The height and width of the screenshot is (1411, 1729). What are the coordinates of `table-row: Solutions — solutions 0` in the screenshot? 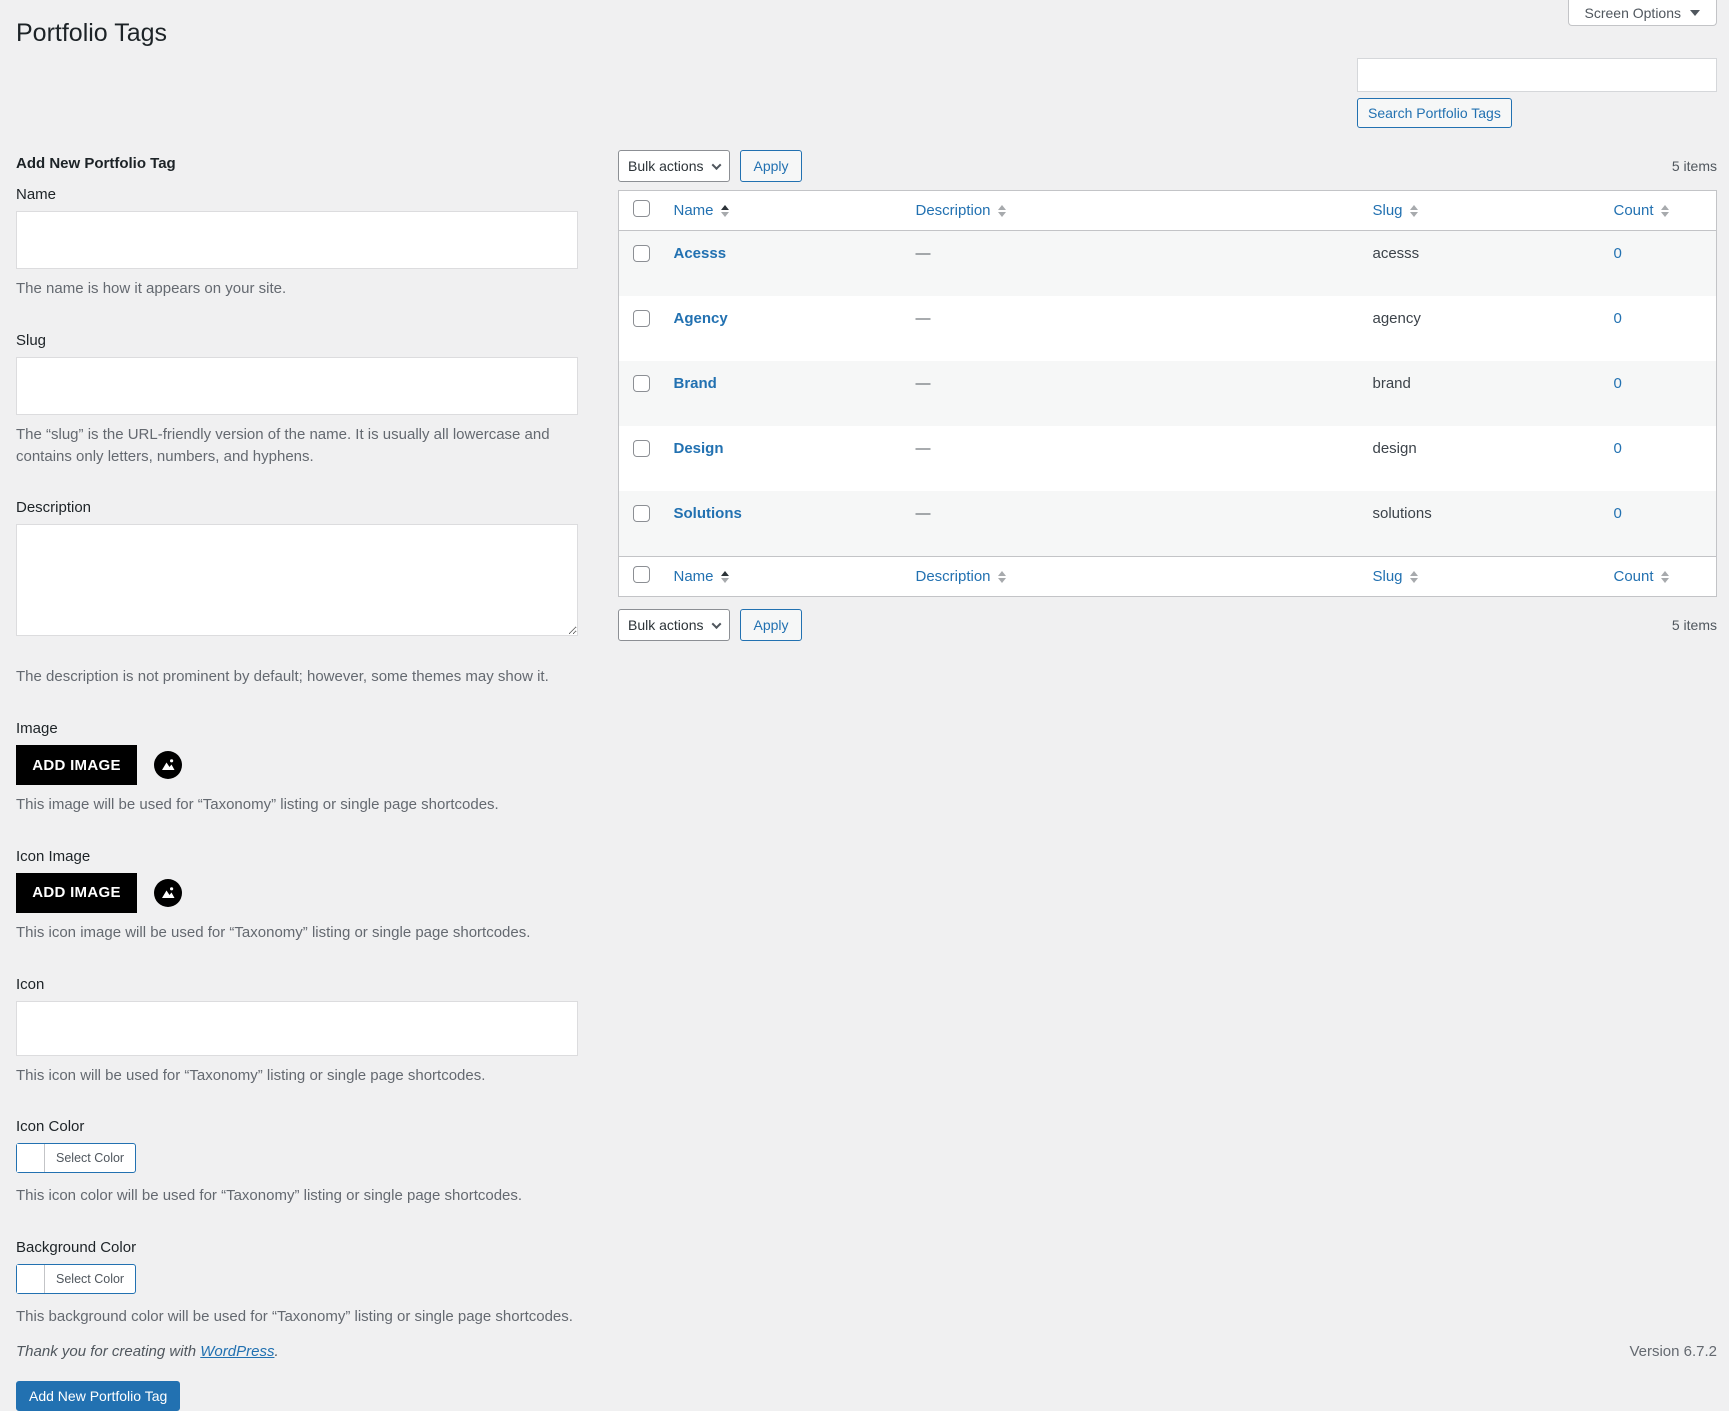 It's located at (1167, 524).